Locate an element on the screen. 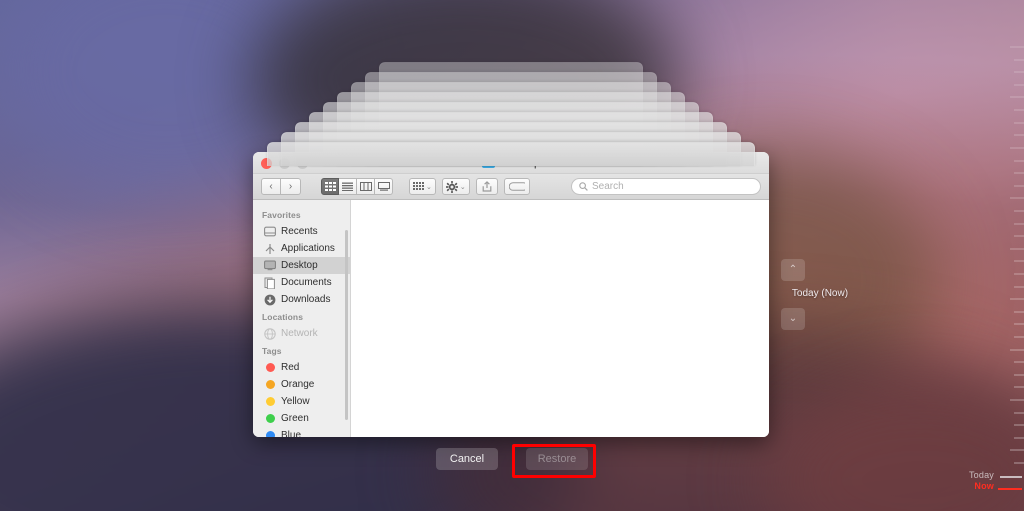 This screenshot has width=1024, height=511. sidebar-item-label: Orange is located at coordinates (298, 384).